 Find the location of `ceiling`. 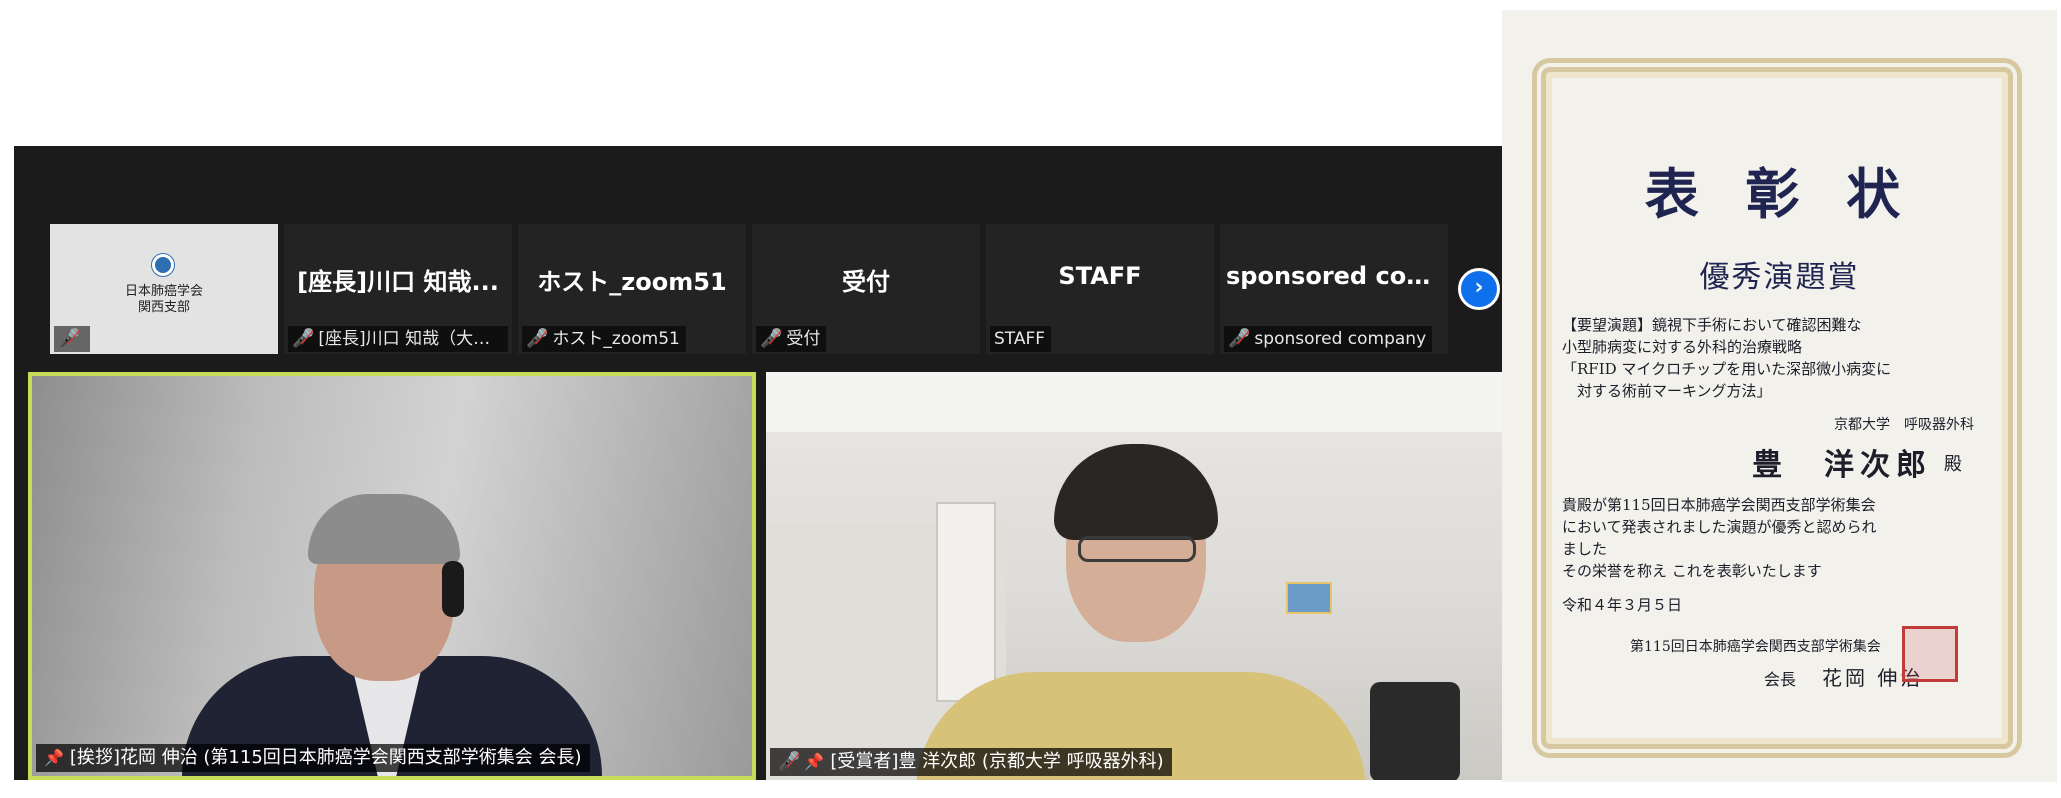

ceiling is located at coordinates (1134, 402).